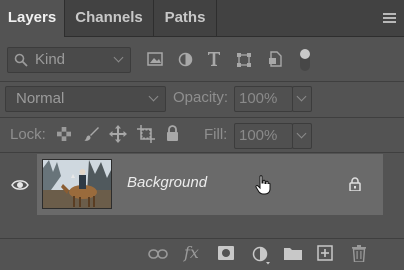 This screenshot has width=404, height=270. Describe the element at coordinates (263, 185) in the screenshot. I see `hand-cursor-icon` at that location.